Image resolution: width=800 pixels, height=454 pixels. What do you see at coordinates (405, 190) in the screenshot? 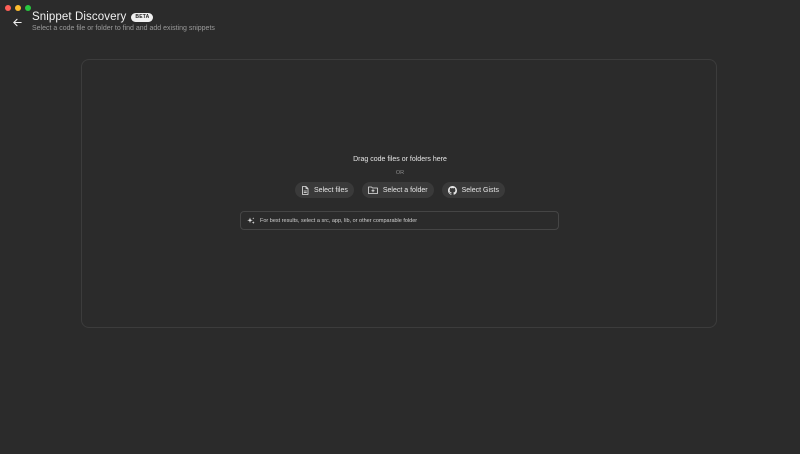
I see `select-folder-label: Select a folder` at bounding box center [405, 190].